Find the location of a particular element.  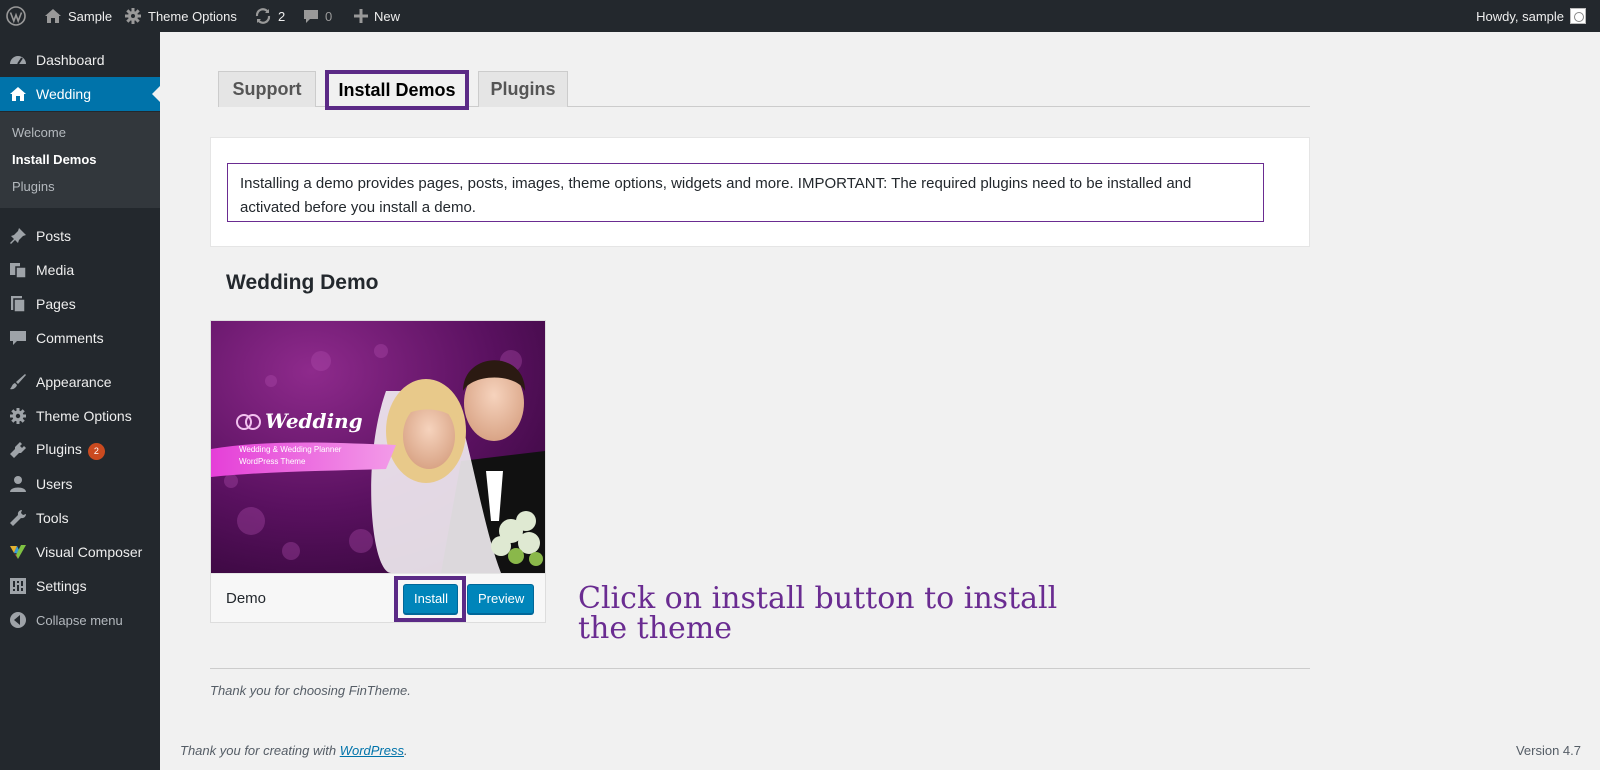

demo-section-heading: Wedding Demo is located at coordinates (302, 282).